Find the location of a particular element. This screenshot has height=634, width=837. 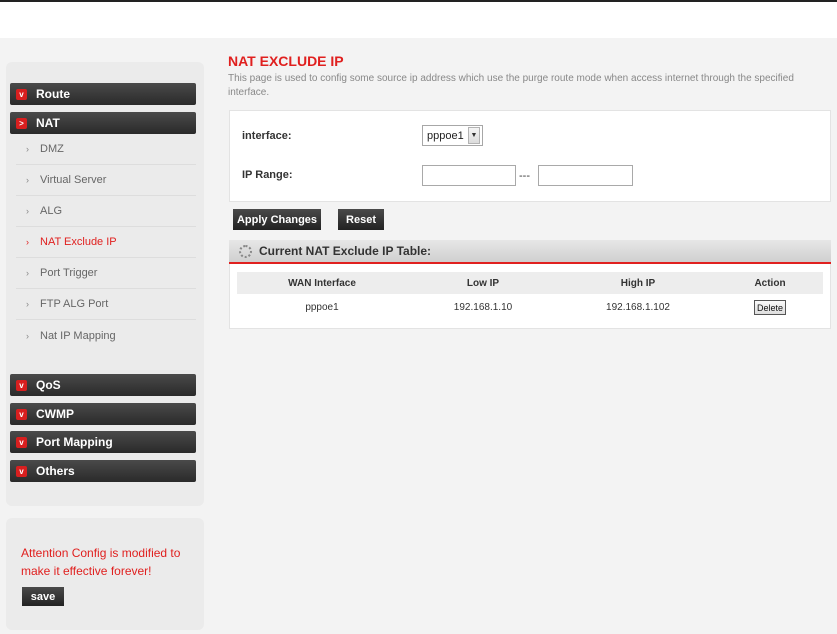

sidebar-item-port-trigger: › Port Trigger is located at coordinates (106, 273).